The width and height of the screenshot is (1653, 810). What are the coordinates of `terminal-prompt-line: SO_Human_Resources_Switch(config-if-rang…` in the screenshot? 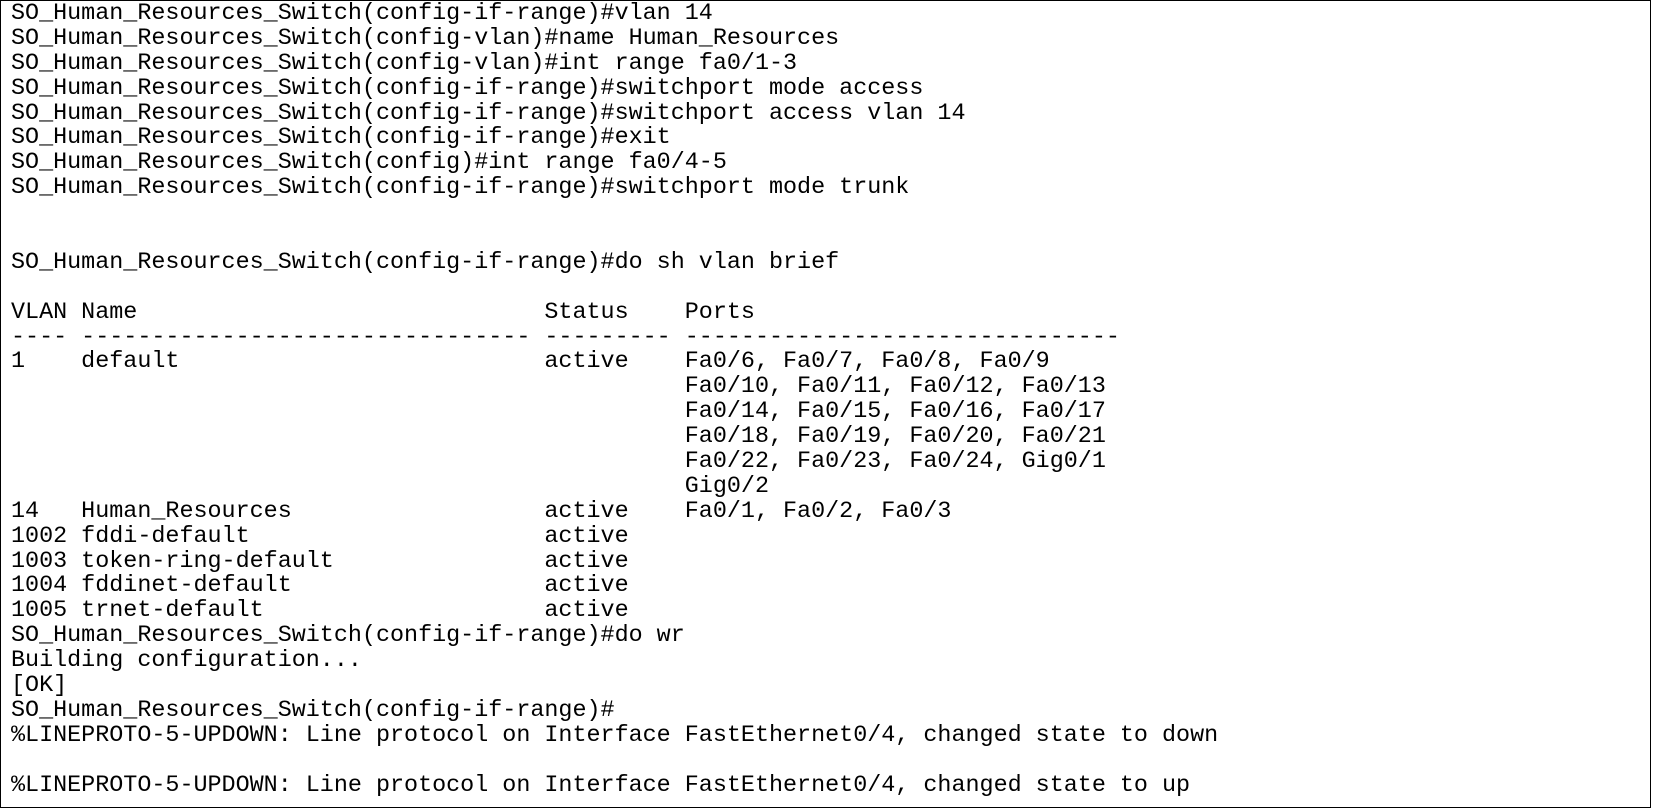 It's located at (313, 710).